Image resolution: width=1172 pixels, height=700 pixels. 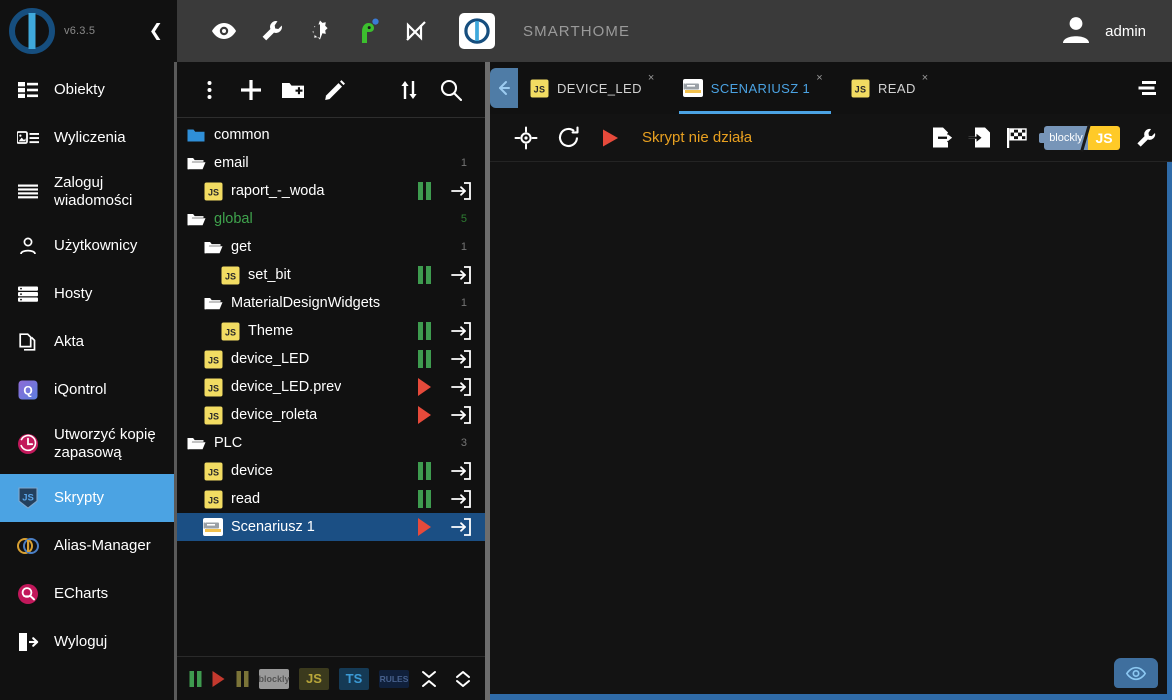 I want to click on blockly-script-icon, so click(x=213, y=527).